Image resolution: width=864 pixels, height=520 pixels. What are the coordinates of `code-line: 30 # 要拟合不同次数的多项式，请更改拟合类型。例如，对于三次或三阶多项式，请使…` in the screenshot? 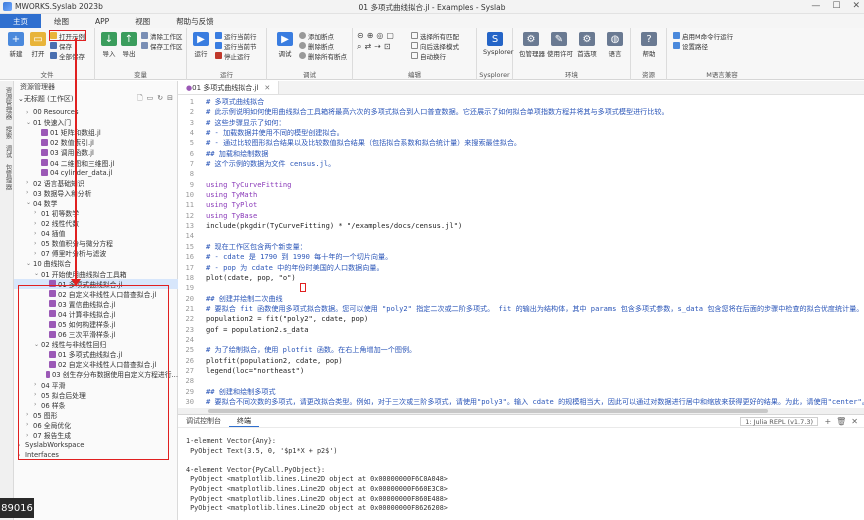 It's located at (521, 402).